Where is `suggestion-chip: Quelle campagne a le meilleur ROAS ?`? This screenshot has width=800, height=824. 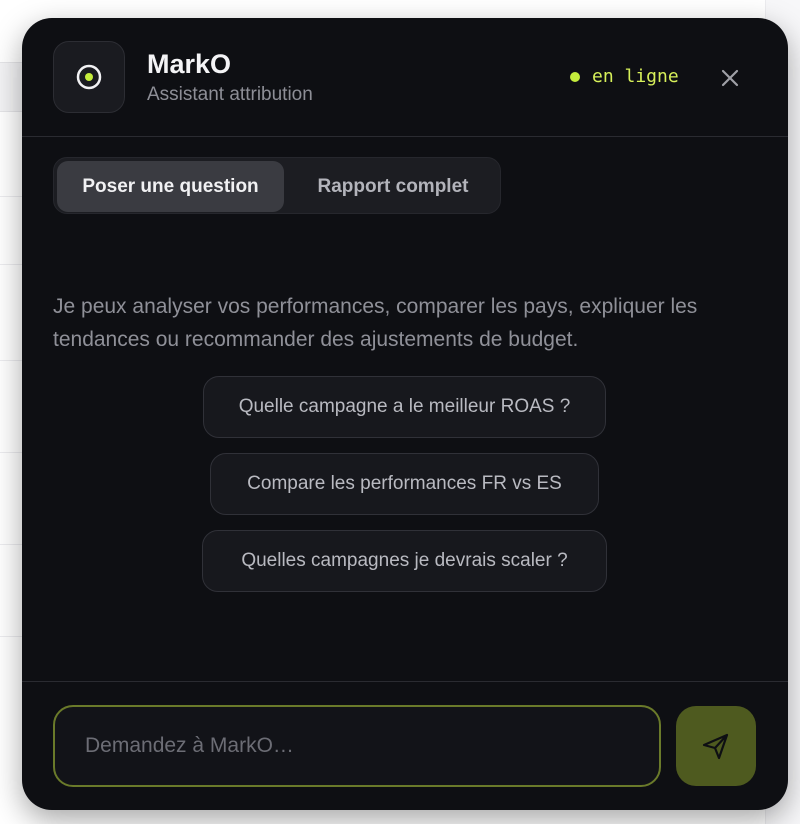 suggestion-chip: Quelle campagne a le meilleur ROAS ? is located at coordinates (404, 407).